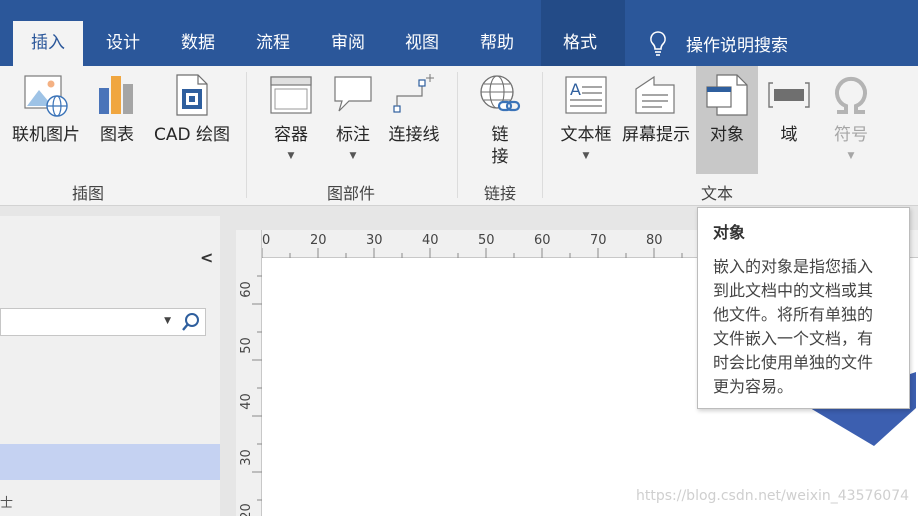  Describe the element at coordinates (291, 95) in the screenshot. I see `container-icon` at that location.